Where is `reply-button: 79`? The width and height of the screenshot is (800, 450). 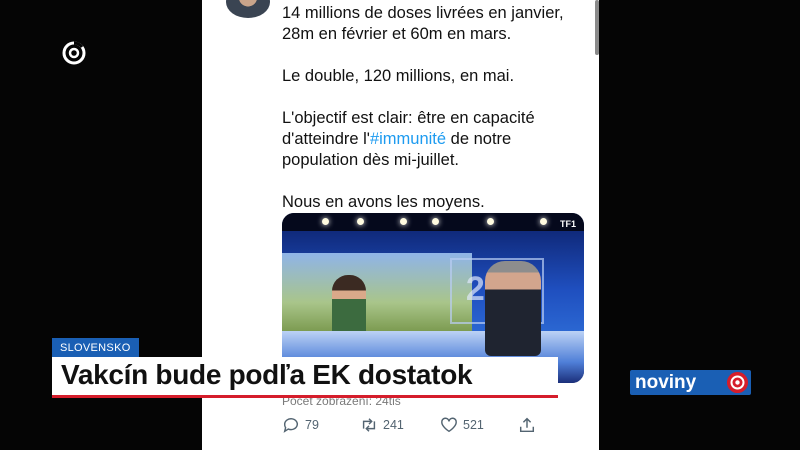 reply-button: 79 is located at coordinates (300, 425).